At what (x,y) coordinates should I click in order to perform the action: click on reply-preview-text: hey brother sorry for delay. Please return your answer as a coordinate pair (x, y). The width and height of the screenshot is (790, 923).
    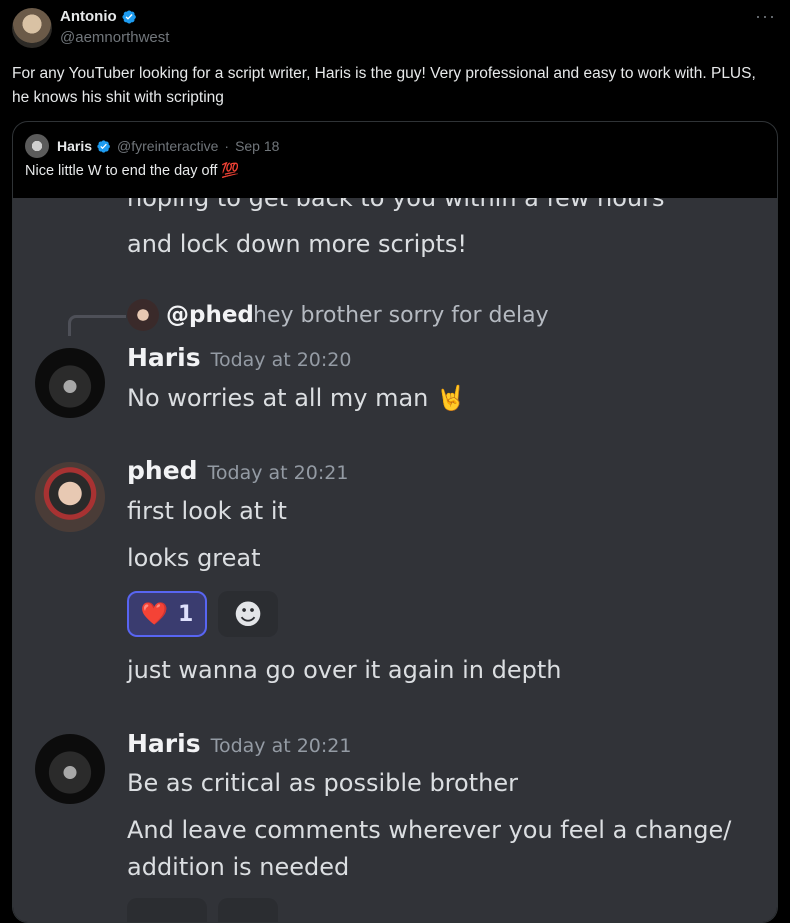
    Looking at the image, I should click on (401, 315).